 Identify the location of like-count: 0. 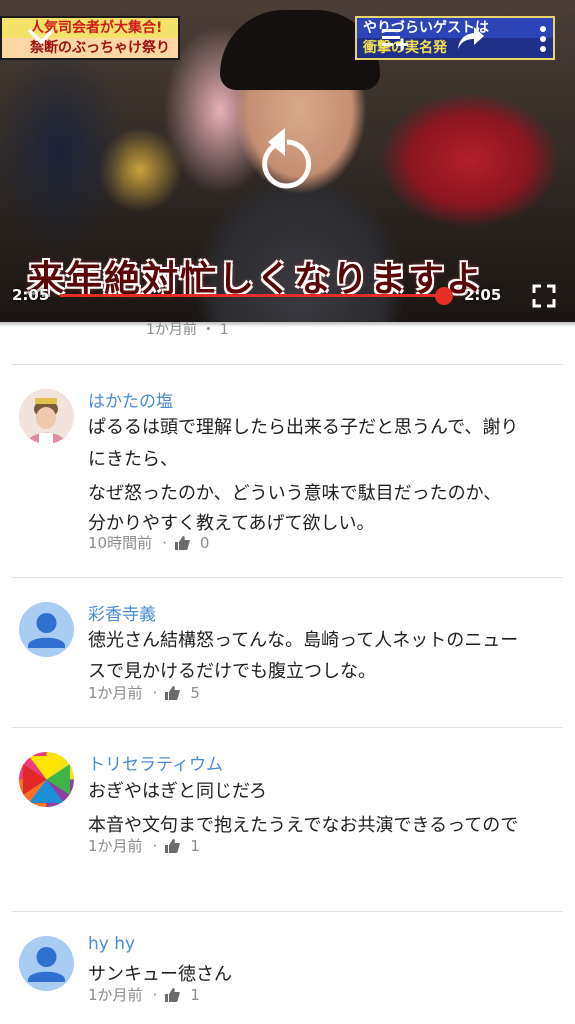
(204, 543).